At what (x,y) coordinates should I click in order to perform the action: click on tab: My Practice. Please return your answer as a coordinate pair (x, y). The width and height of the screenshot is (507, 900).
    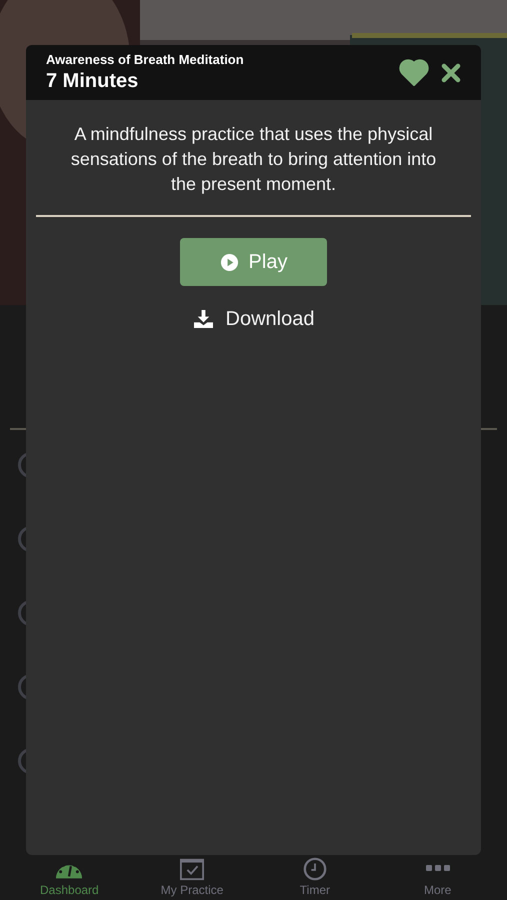
    Looking at the image, I should click on (192, 874).